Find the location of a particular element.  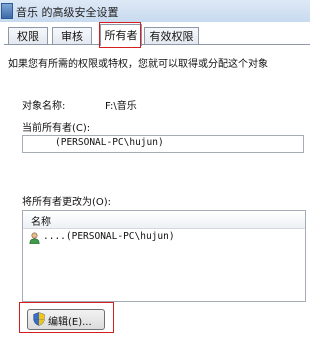

description-text: 如果您有所需的权限或特权，您就可以取得或分配这个对象 is located at coordinates (138, 64).